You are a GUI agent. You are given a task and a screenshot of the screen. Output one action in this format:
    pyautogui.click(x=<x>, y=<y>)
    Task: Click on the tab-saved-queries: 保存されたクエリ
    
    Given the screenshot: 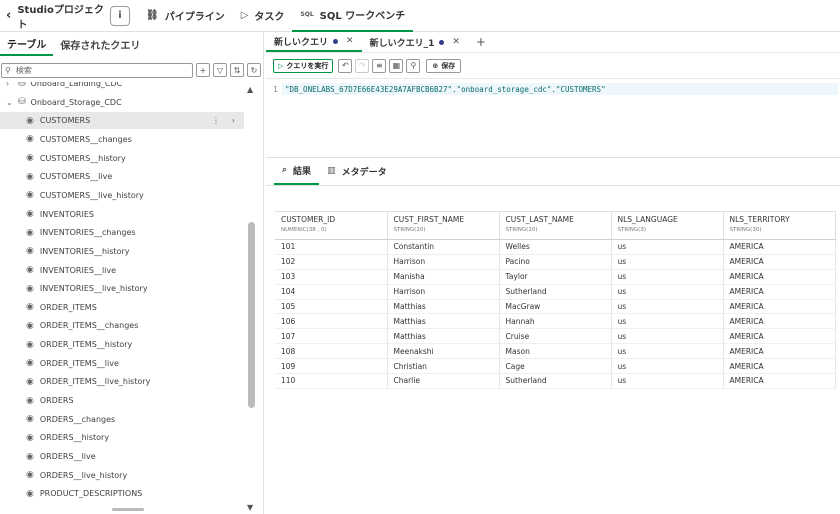 What is the action you would take?
    pyautogui.click(x=100, y=44)
    